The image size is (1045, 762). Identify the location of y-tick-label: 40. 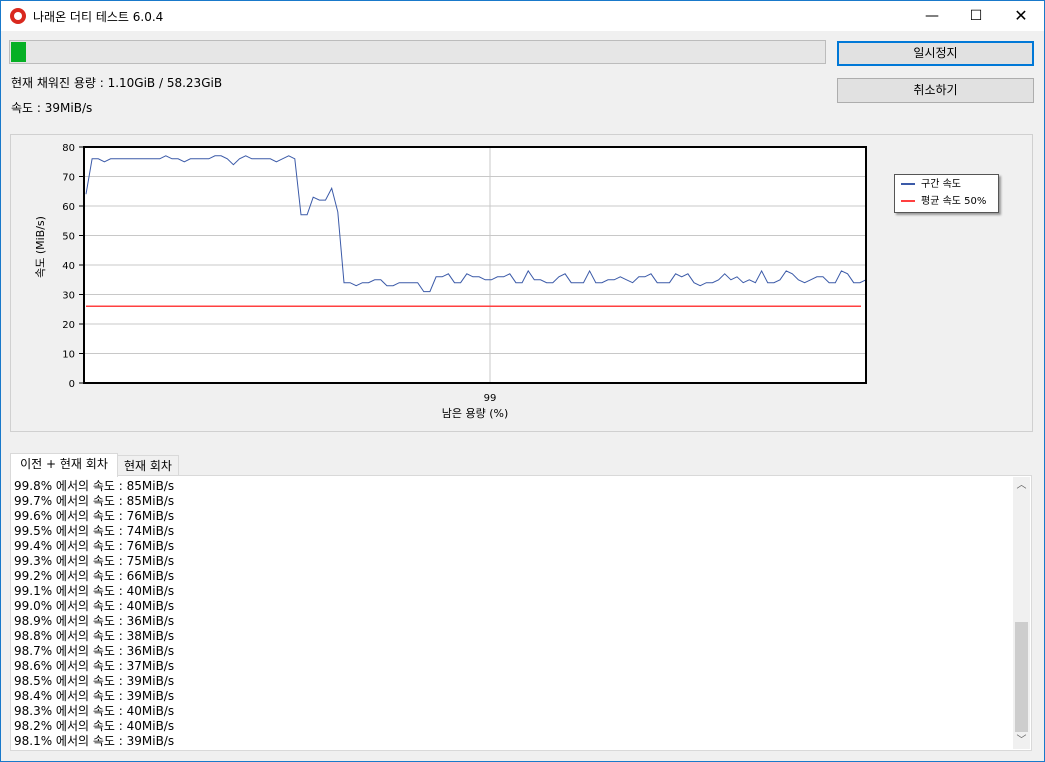
(68, 266).